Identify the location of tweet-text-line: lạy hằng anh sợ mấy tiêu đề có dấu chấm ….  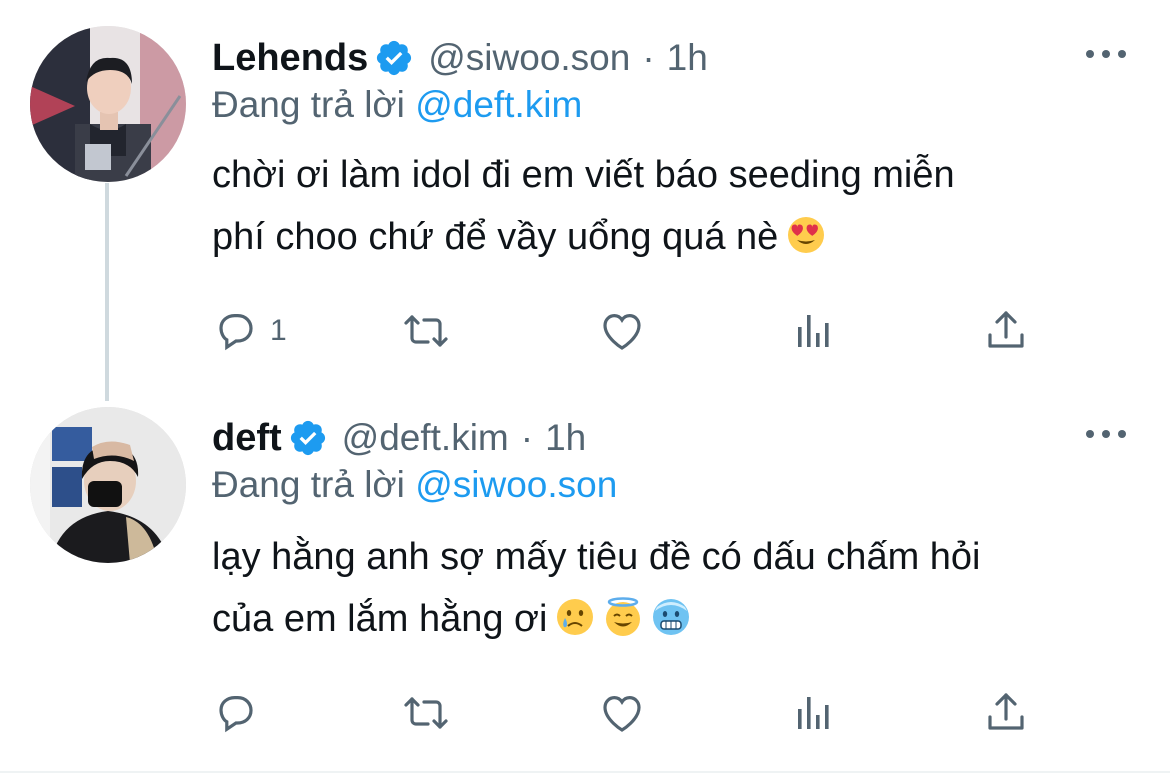
(596, 557).